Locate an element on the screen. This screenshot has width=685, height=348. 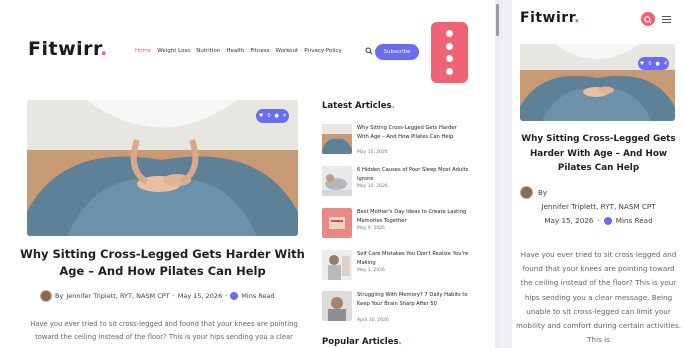
hamburger-menu-icon is located at coordinates (666, 19).